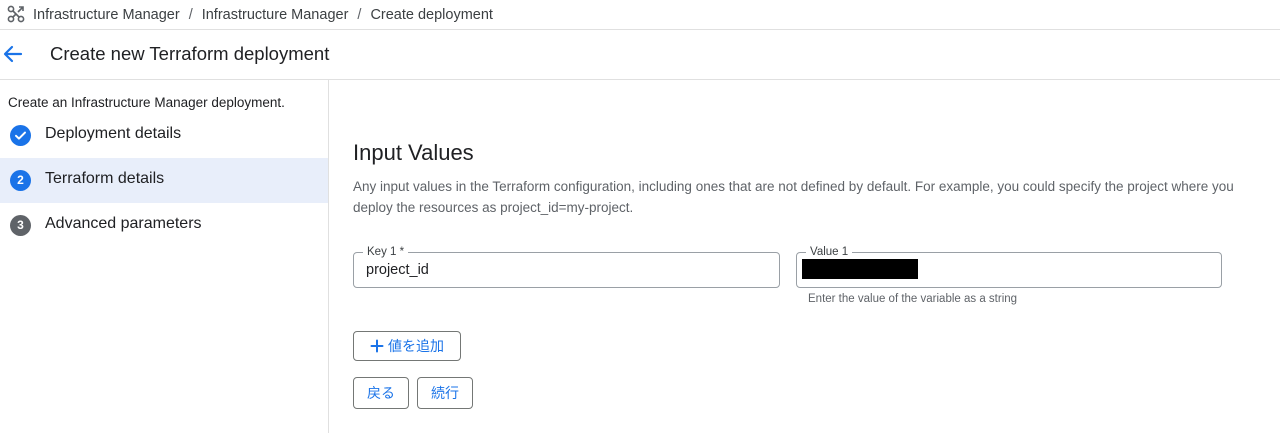  Describe the element at coordinates (386, 252) in the screenshot. I see `key-field-label: Key 1 *` at that location.